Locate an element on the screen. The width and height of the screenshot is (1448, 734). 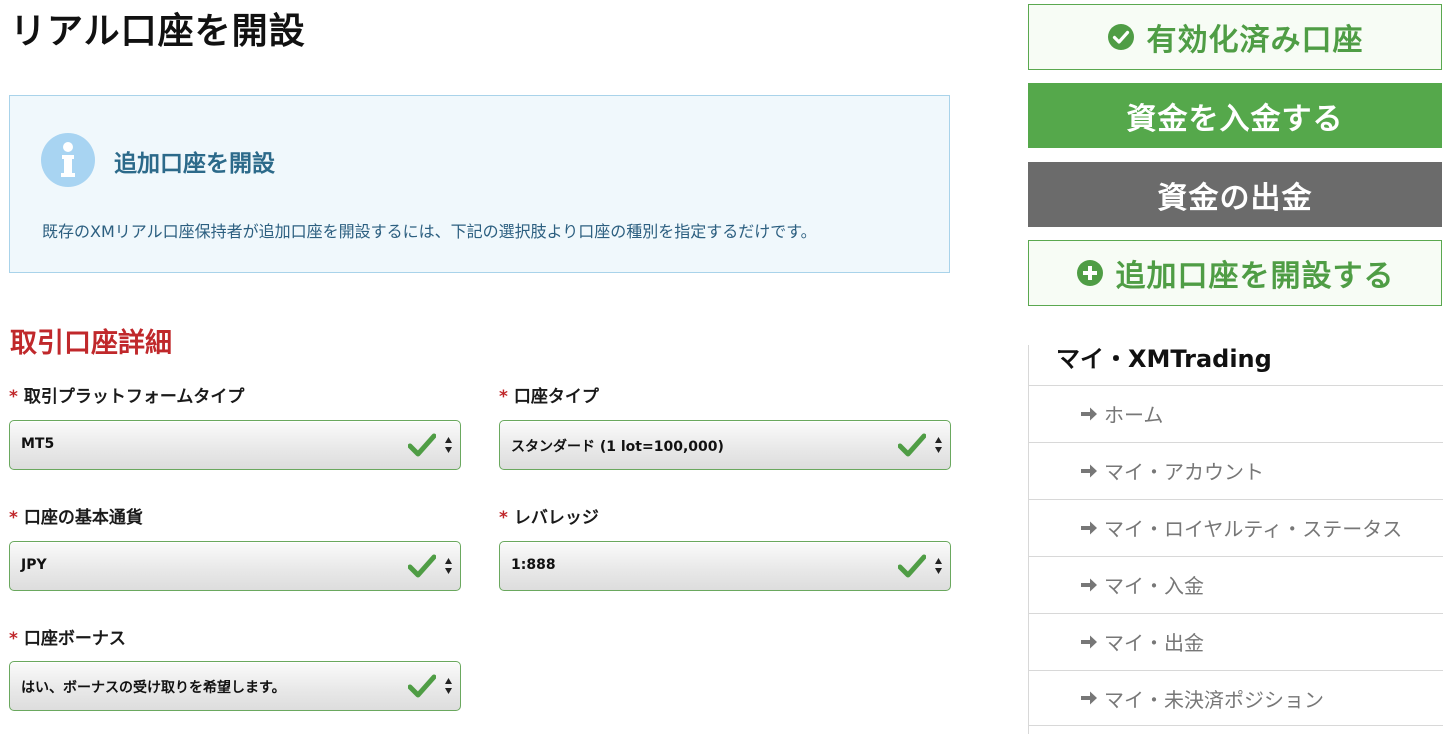
currency-value: JPY is located at coordinates (34, 565).